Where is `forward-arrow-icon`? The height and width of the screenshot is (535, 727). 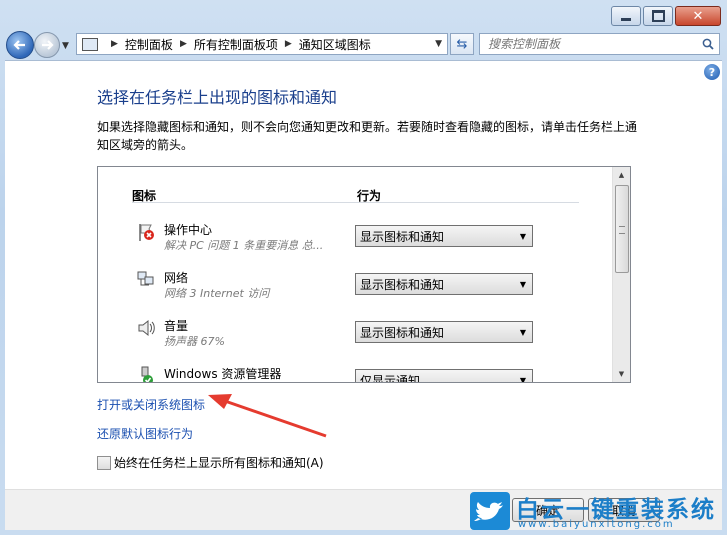
forward-arrow-icon is located at coordinates (48, 45).